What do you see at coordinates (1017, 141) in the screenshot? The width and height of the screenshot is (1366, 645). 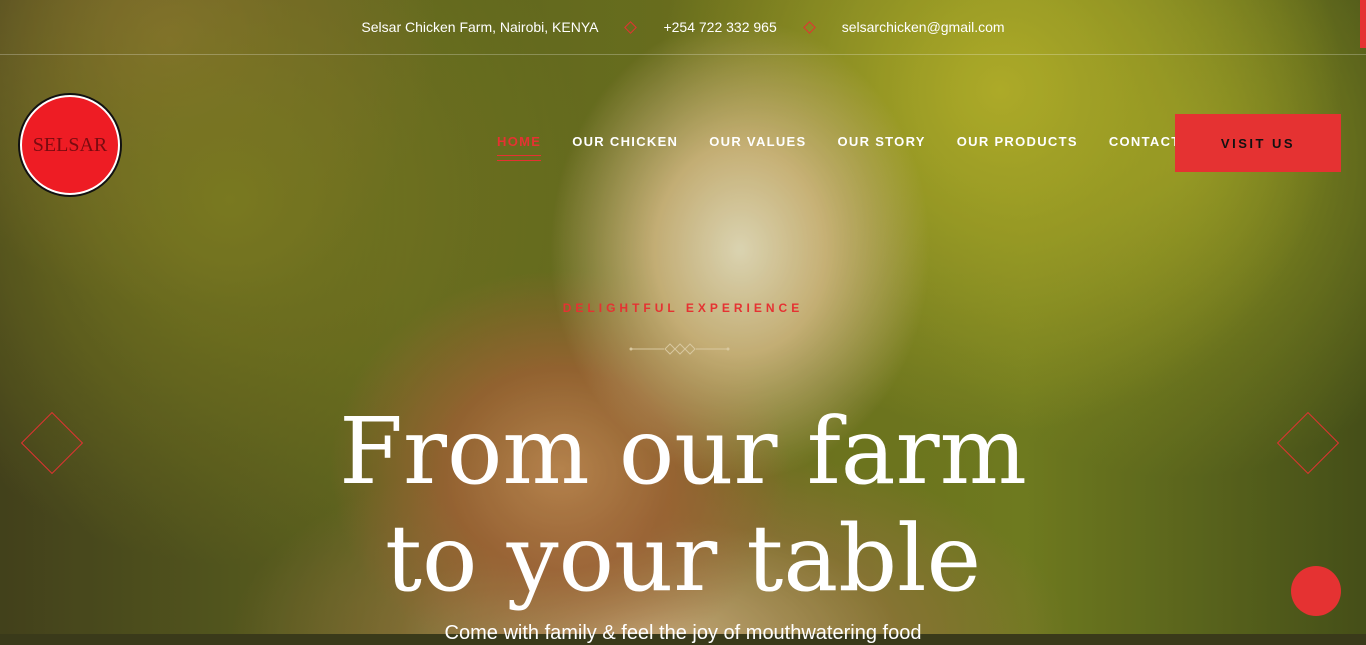 I see `nav-item-our-products: OUR PRODUCTS` at bounding box center [1017, 141].